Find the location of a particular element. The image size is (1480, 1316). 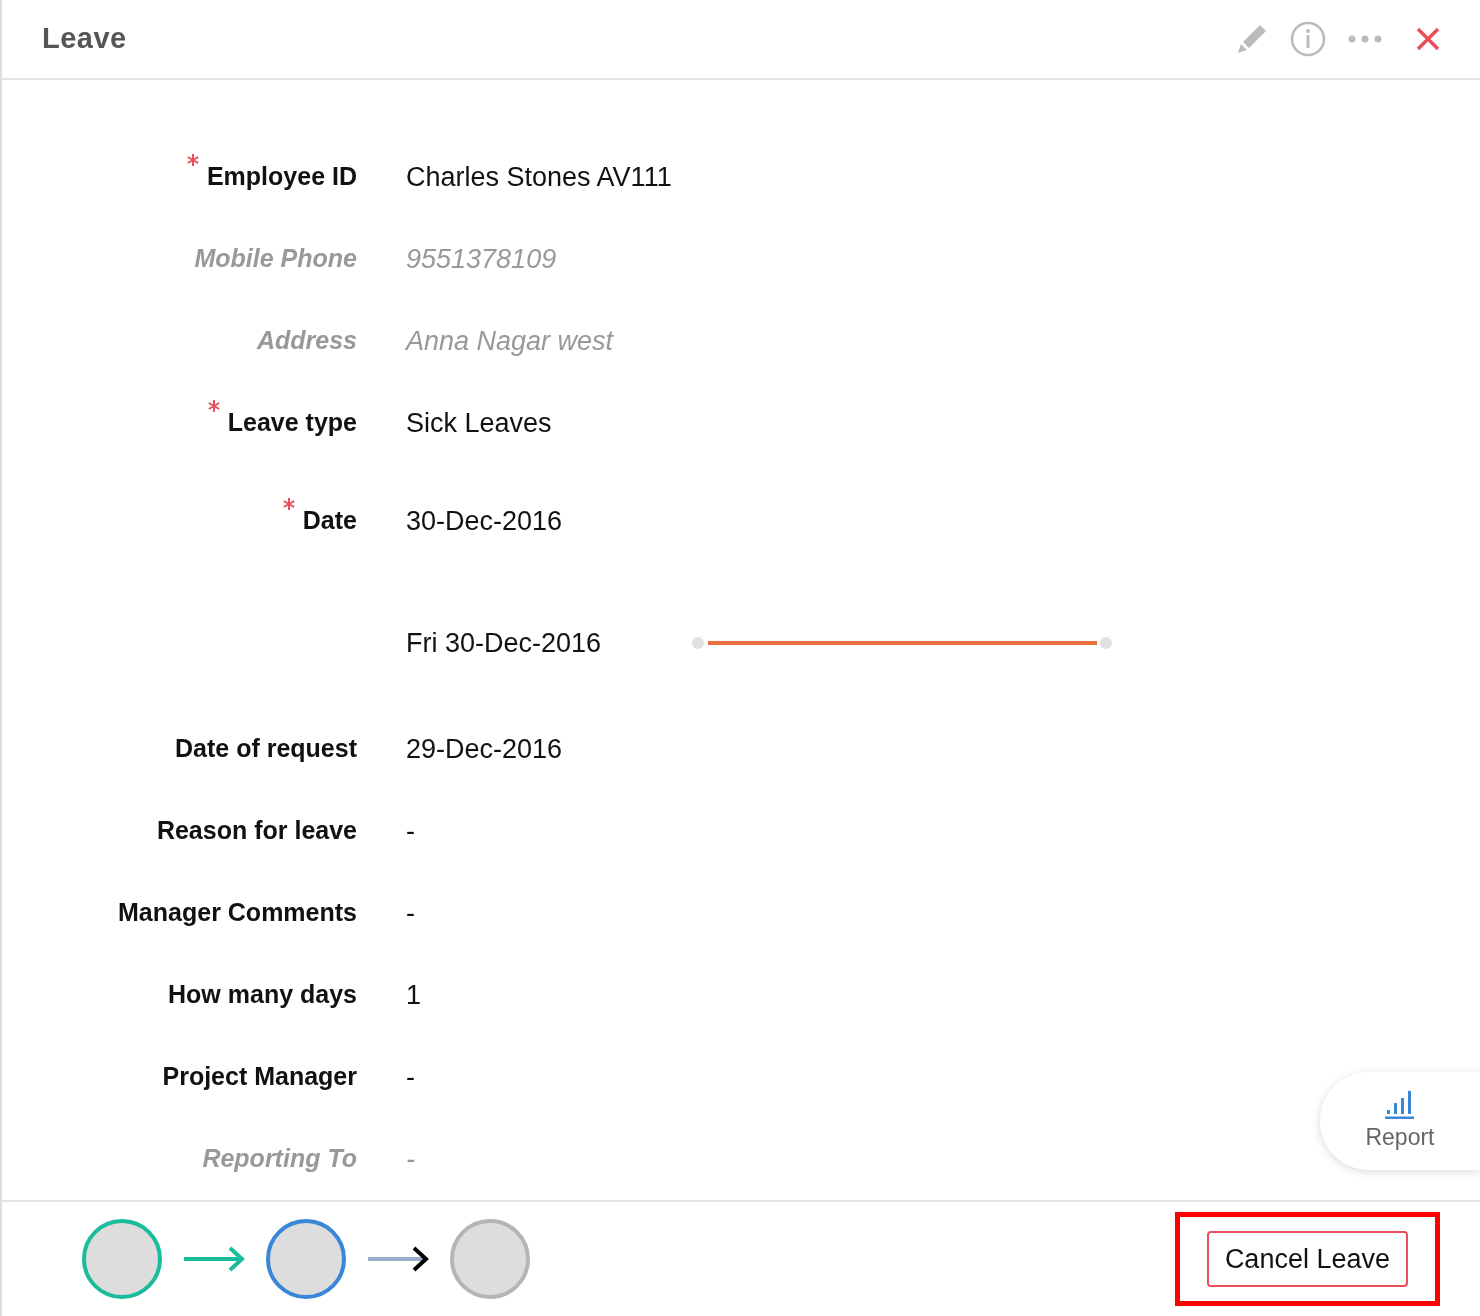

field-label: Project Manager is located at coordinates (259, 1077).